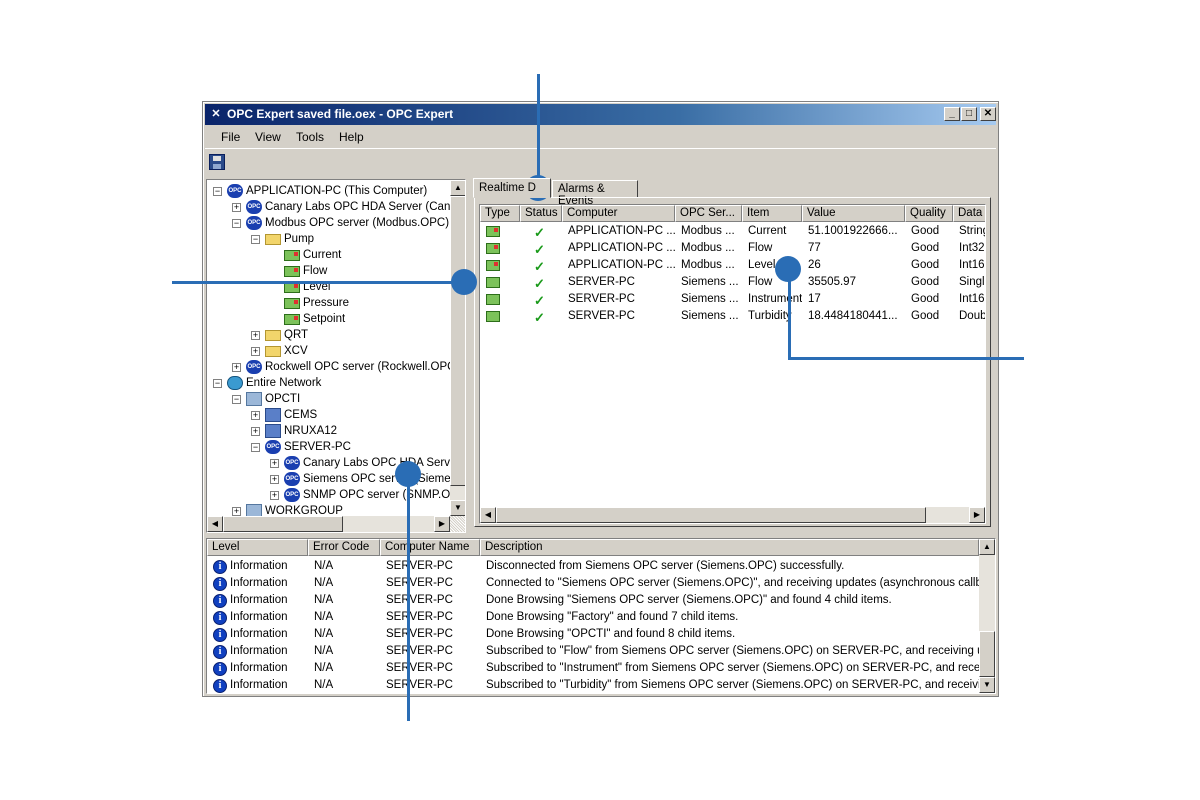  Describe the element at coordinates (268, 137) in the screenshot. I see `menu-view: View` at that location.